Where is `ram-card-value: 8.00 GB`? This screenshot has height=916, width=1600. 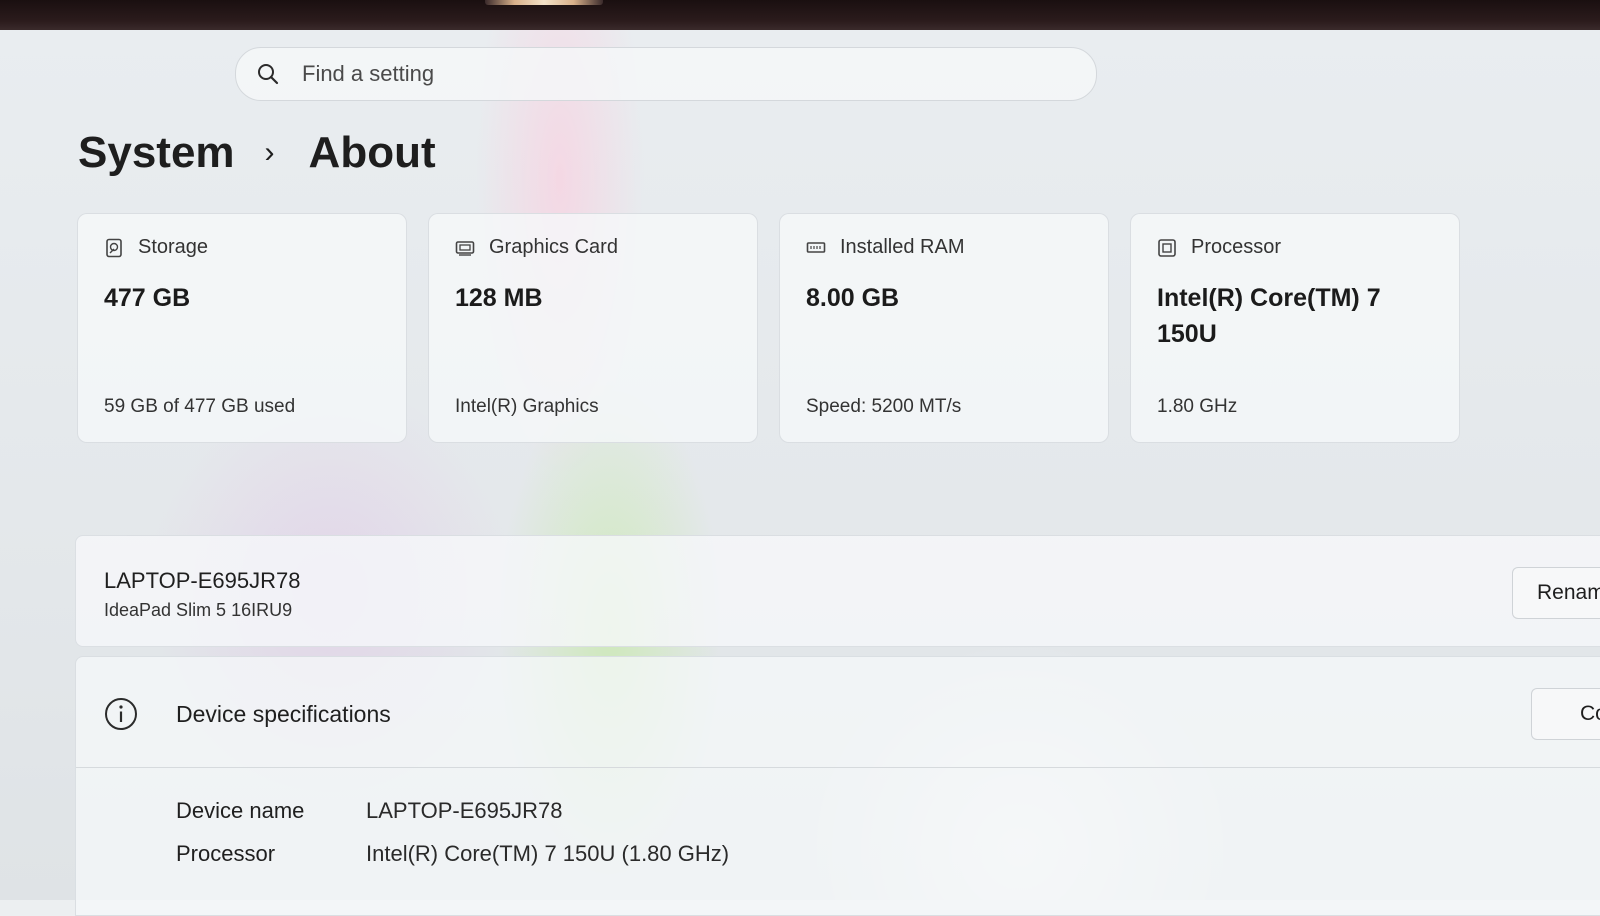
ram-card-value: 8.00 GB is located at coordinates (853, 298).